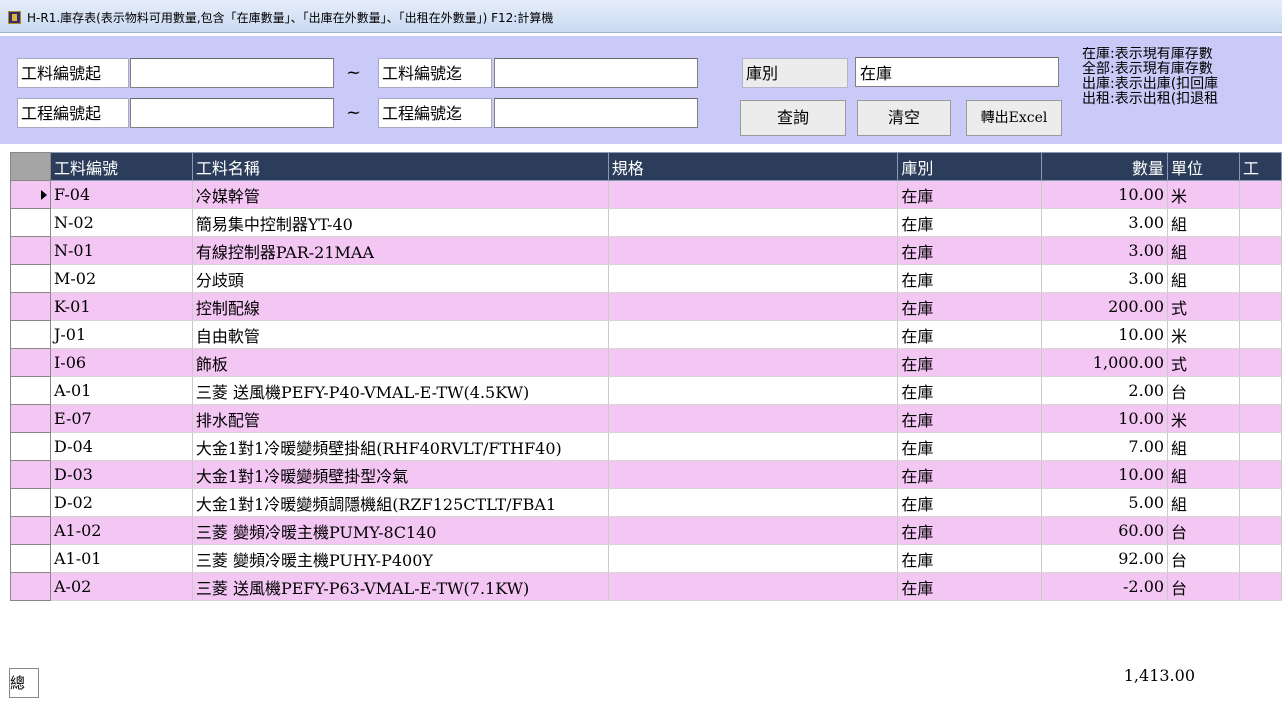 This screenshot has width=1282, height=706. I want to click on table-row: D-03 大金1對1冷暖變頻壁掛型冷氣 在庫 10.00 組, so click(646, 474).